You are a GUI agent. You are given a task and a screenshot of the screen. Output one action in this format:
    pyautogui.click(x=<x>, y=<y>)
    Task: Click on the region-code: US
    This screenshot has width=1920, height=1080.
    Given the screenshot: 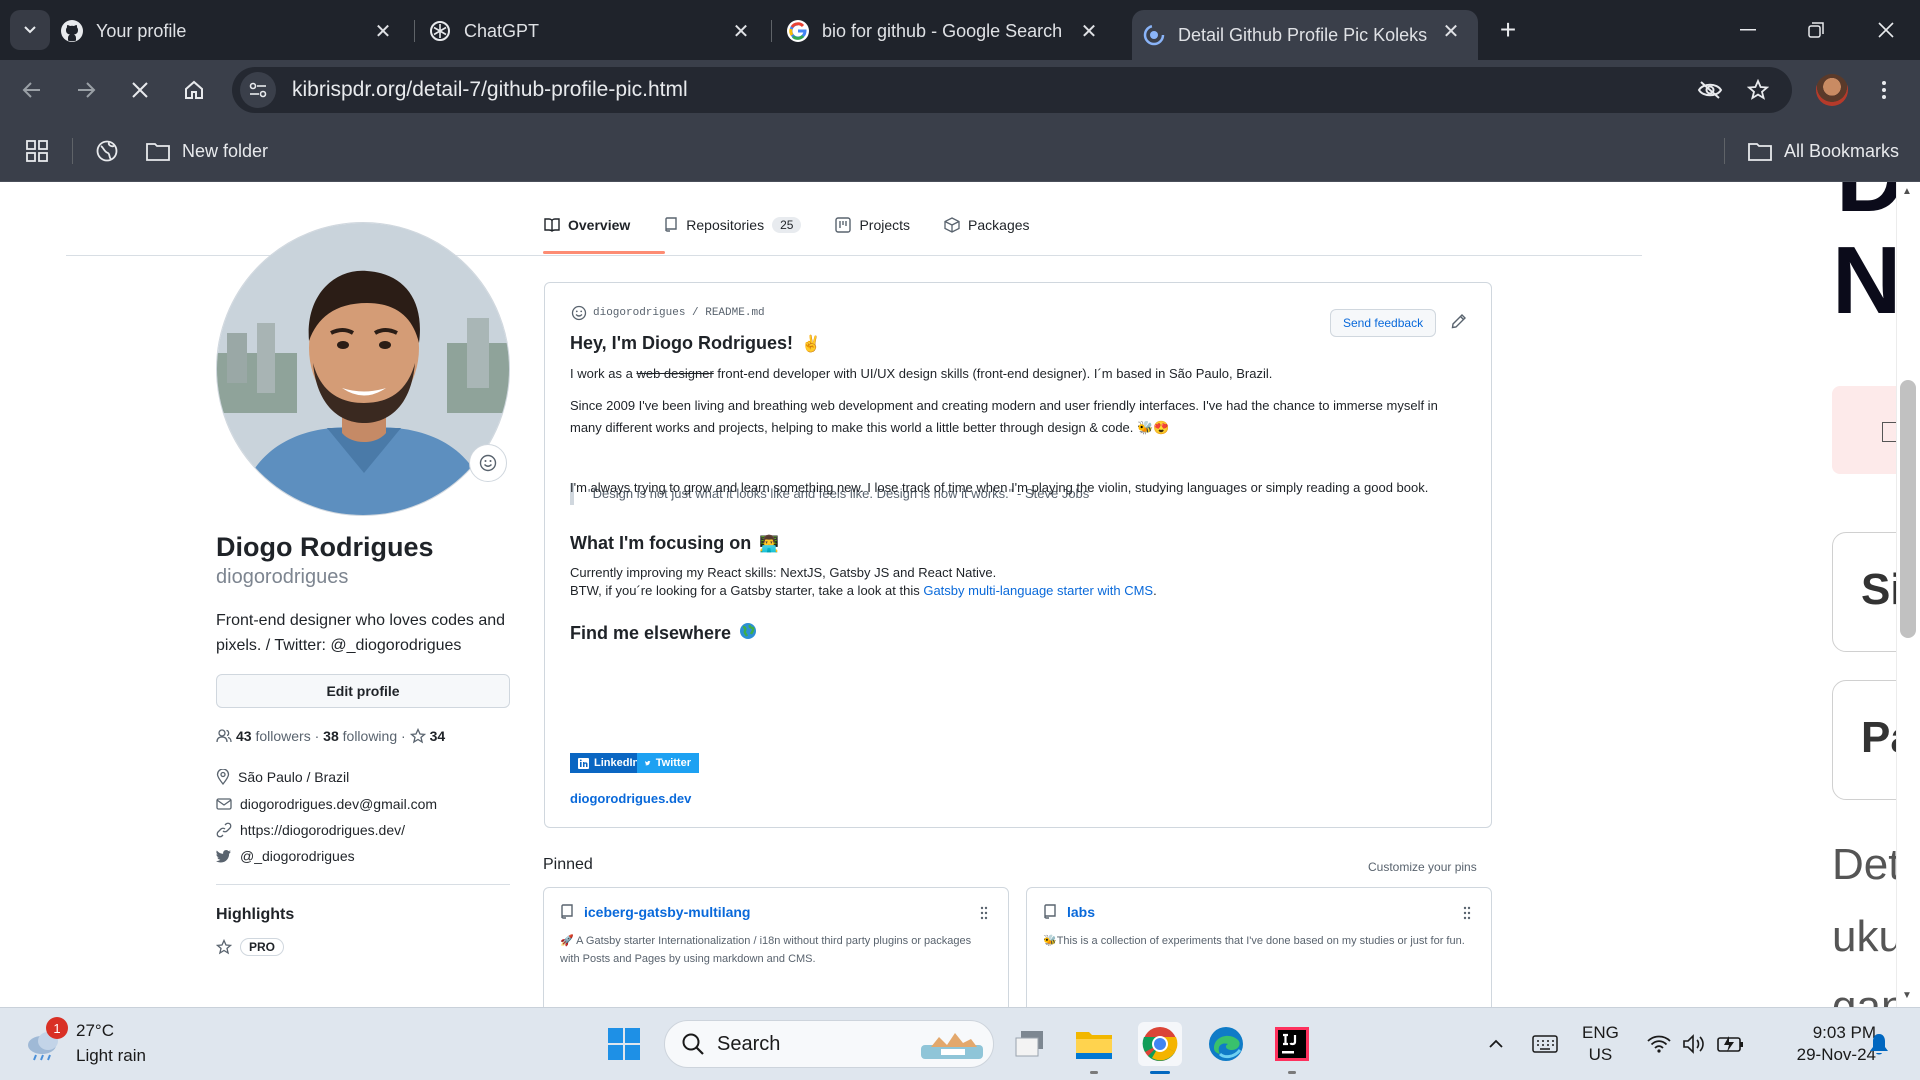 What is the action you would take?
    pyautogui.click(x=1600, y=1054)
    